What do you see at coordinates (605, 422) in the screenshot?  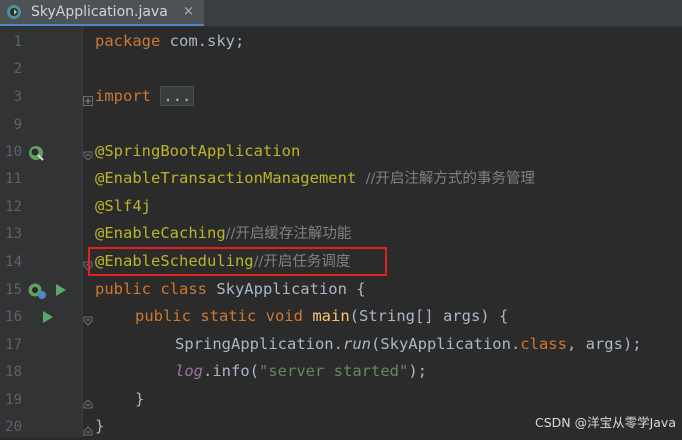 I see `watermark: CSDN @洋宝从零学Java` at bounding box center [605, 422].